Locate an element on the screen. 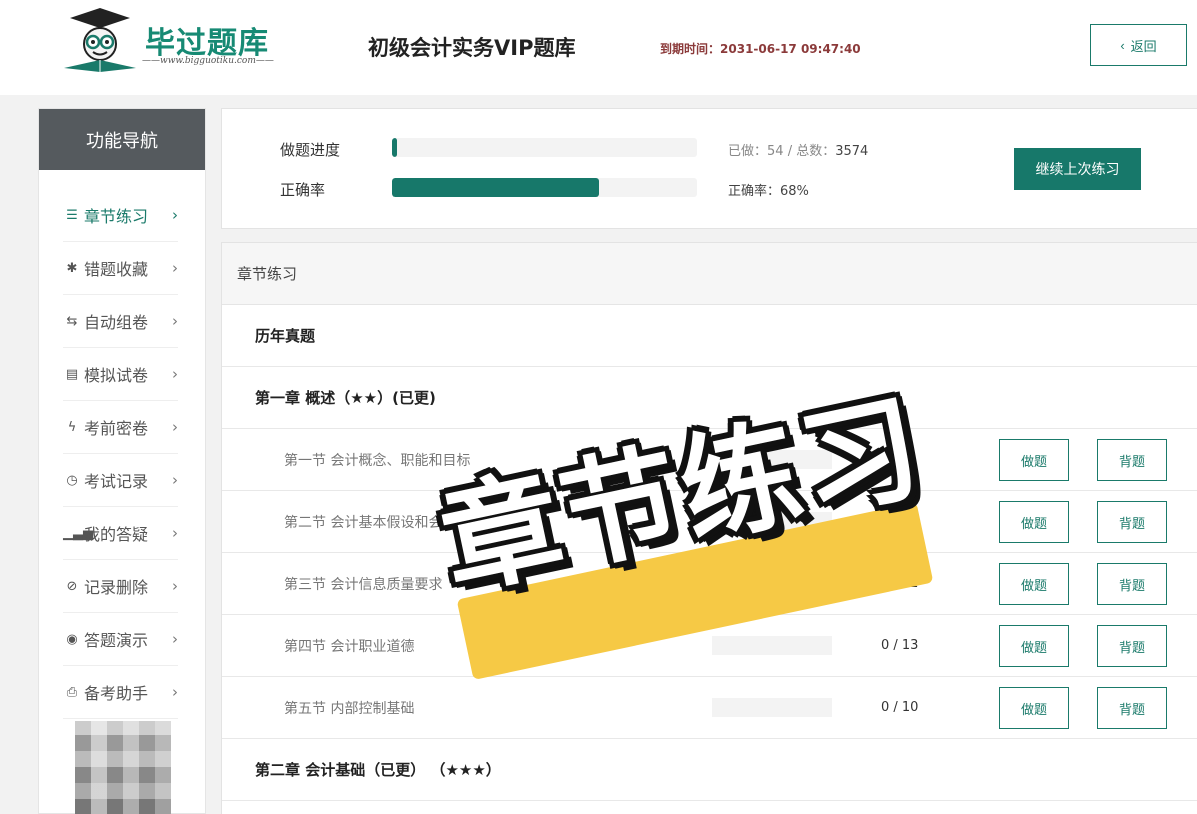  sidebar-item-label: 模拟试卷 is located at coordinates (116, 375).